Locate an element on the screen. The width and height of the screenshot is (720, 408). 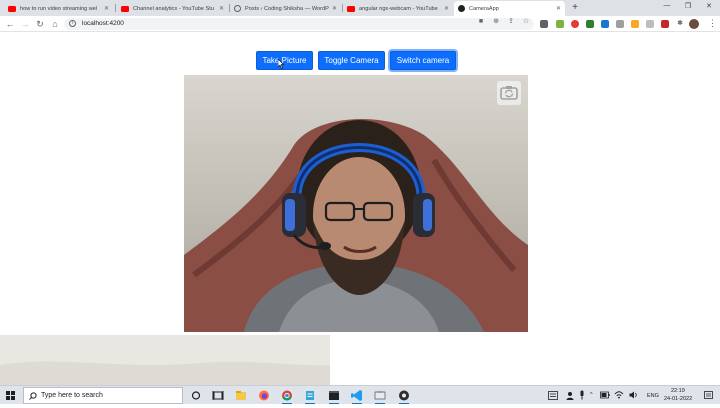
chrome-icon is located at coordinates (287, 396).